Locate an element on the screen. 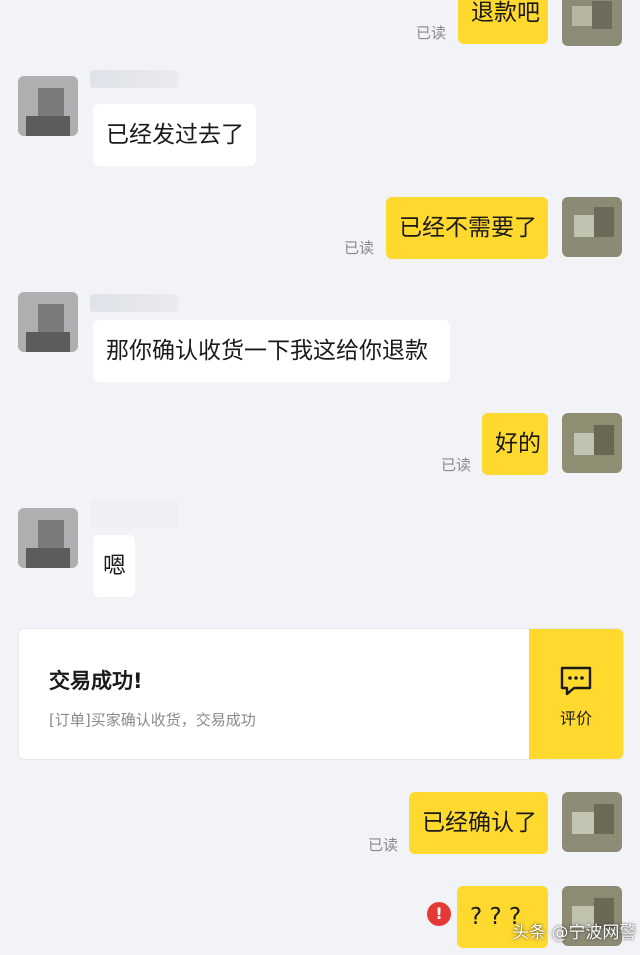 This screenshot has width=640, height=955. review-button-label: 评价 is located at coordinates (575, 718).